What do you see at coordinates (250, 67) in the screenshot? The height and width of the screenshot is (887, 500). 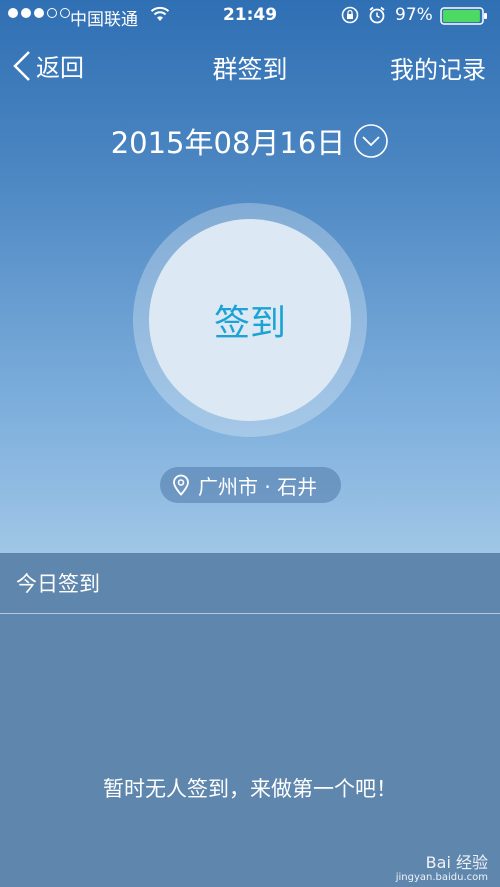 I see `navigation-bar: 返回 群签到 我的记录` at bounding box center [250, 67].